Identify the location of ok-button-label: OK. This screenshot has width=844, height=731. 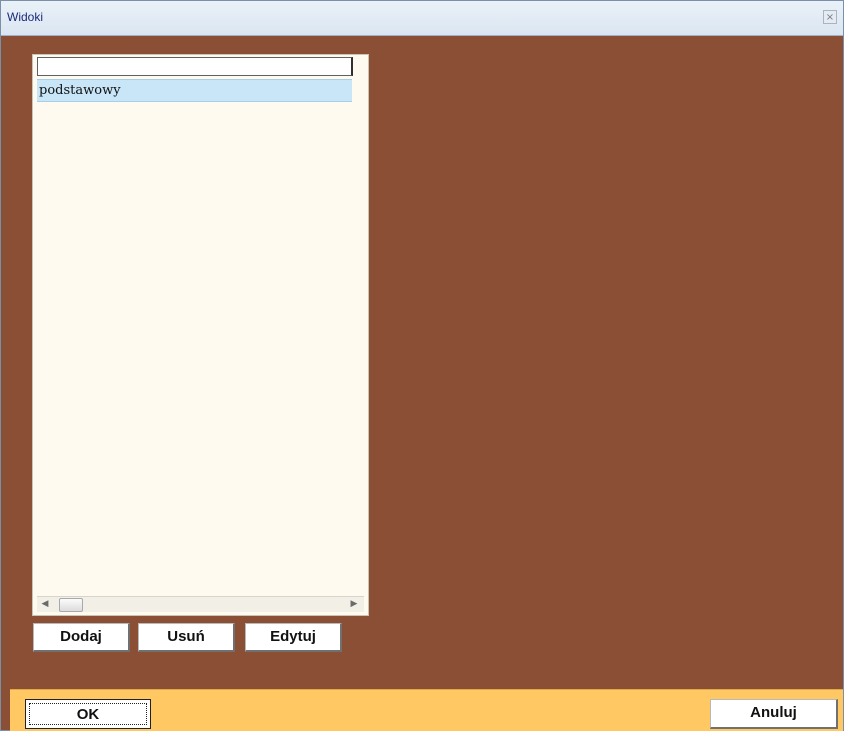
(88, 714).